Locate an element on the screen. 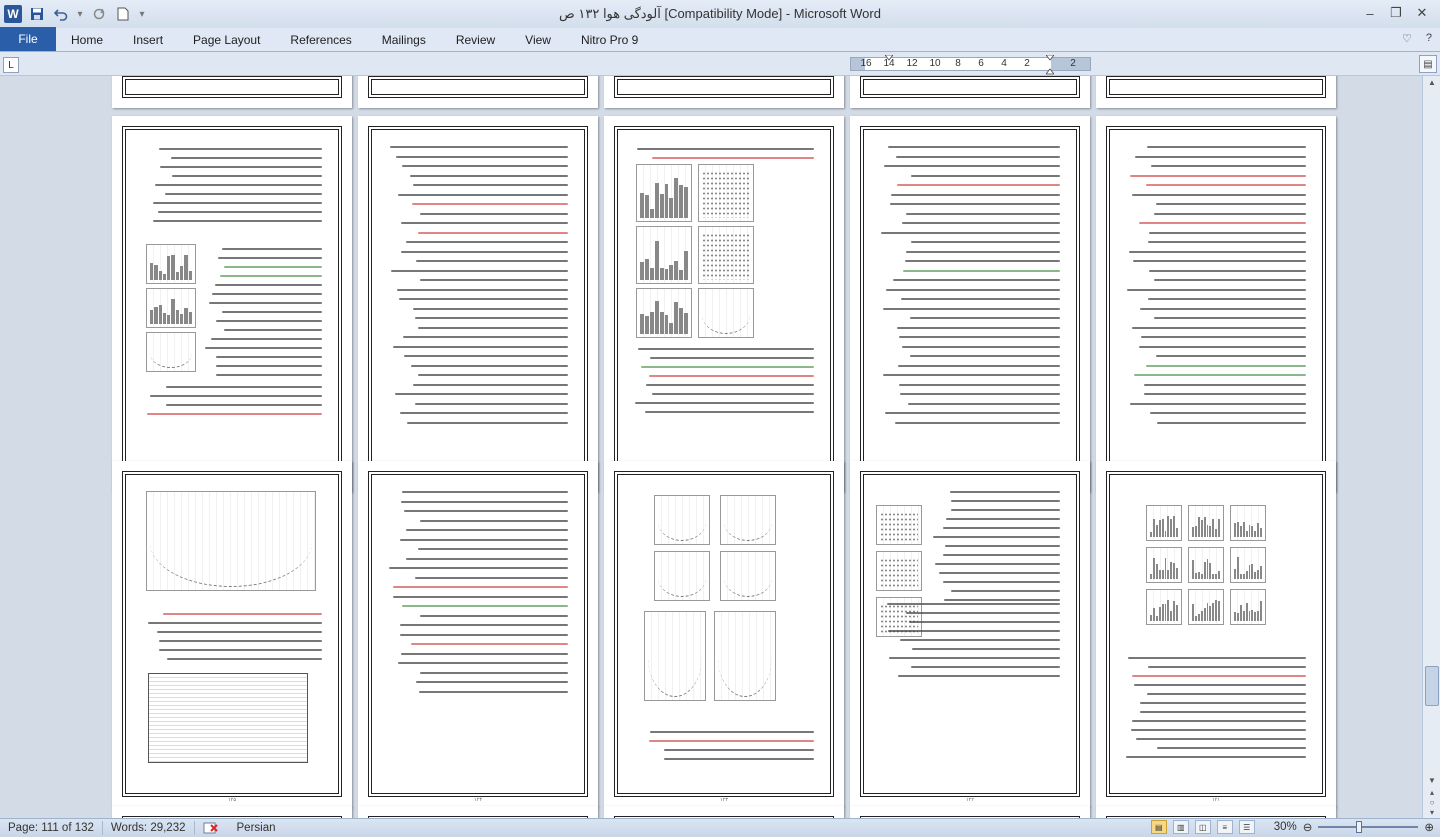 The width and height of the screenshot is (1440, 837). document-page: ۱۲۴ is located at coordinates (478, 634).